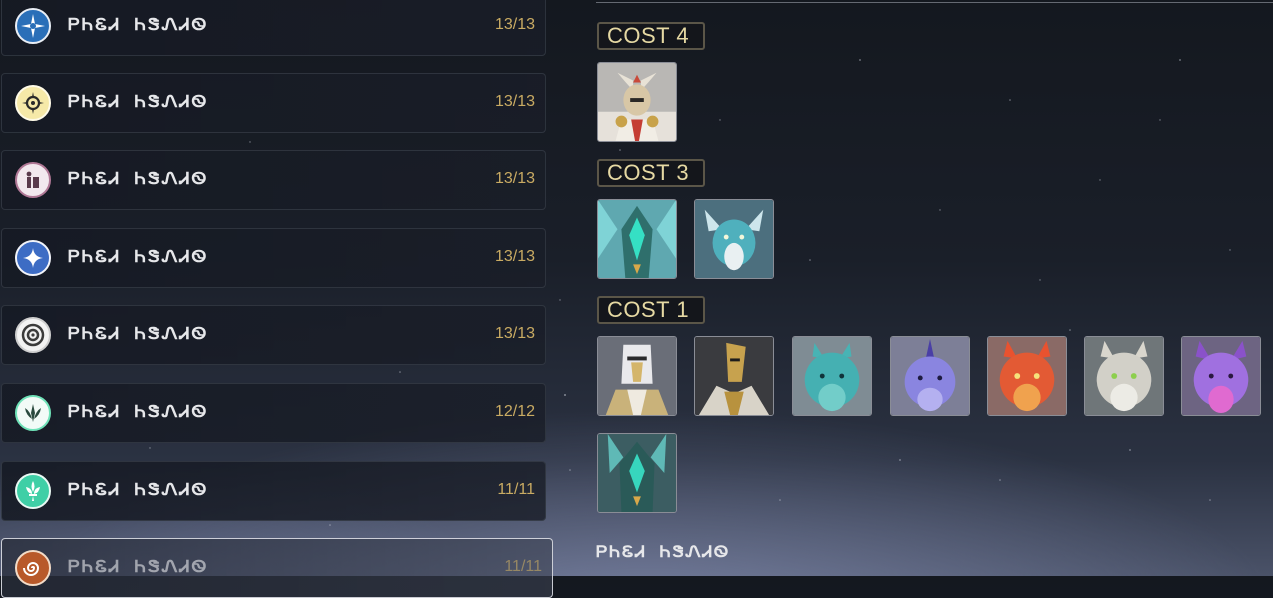  I want to click on sparkle-star-icon, so click(33, 258).